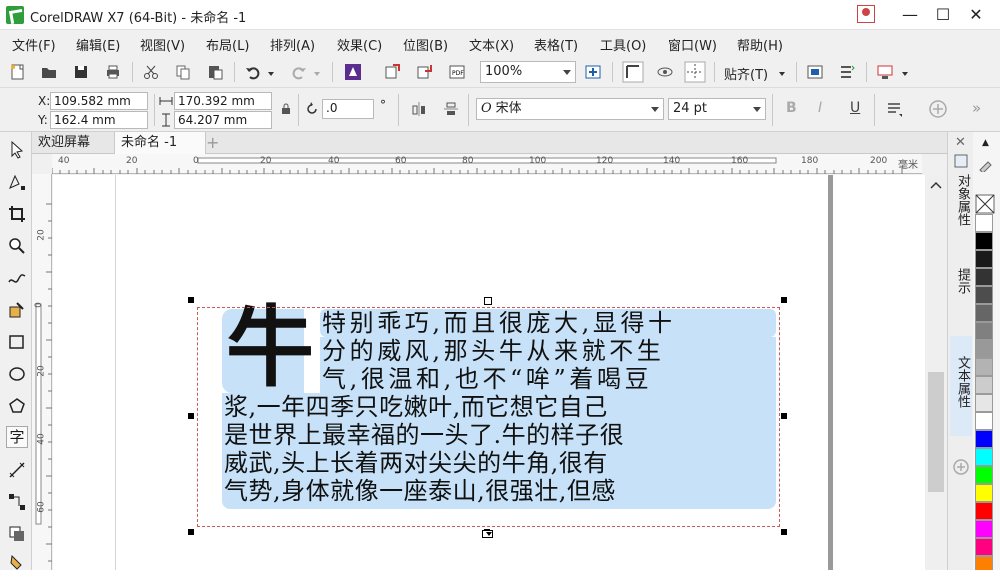 The image size is (1000, 570). I want to click on palette-eyedropper-icon, so click(986, 165).